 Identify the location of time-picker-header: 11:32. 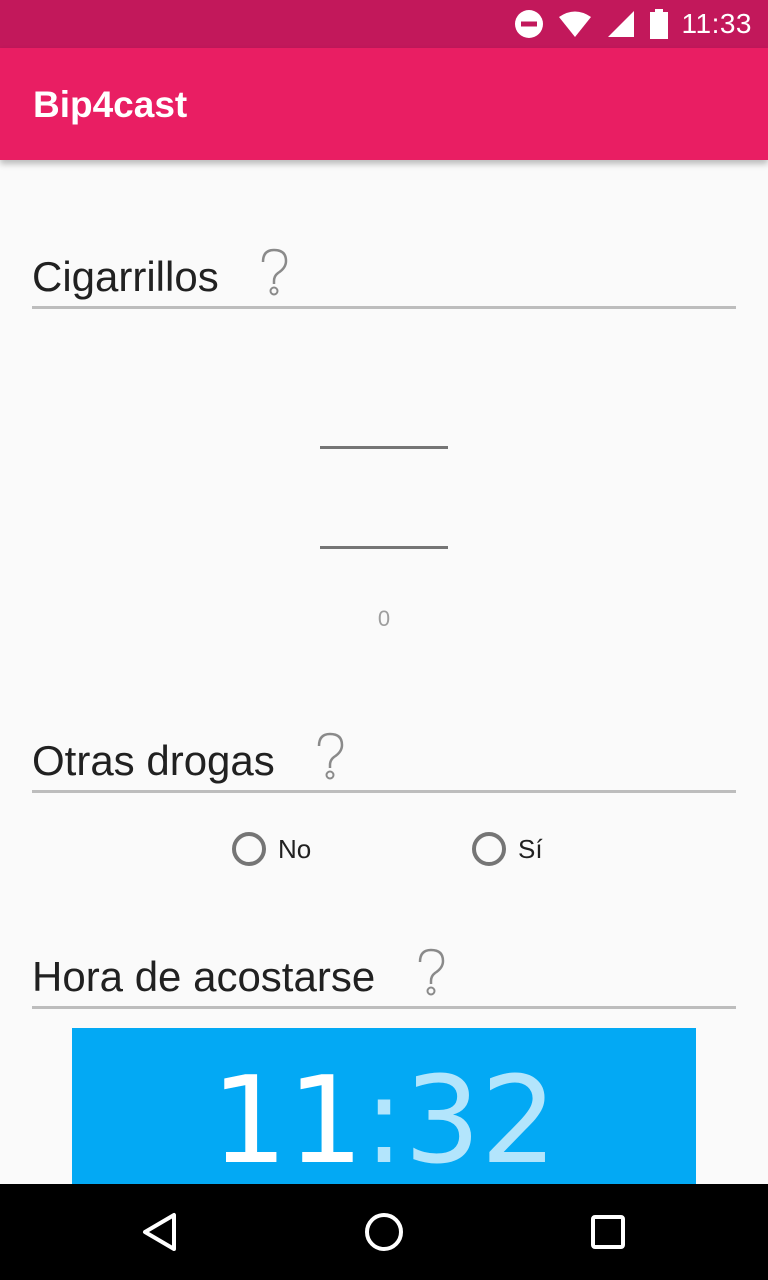
(384, 1106).